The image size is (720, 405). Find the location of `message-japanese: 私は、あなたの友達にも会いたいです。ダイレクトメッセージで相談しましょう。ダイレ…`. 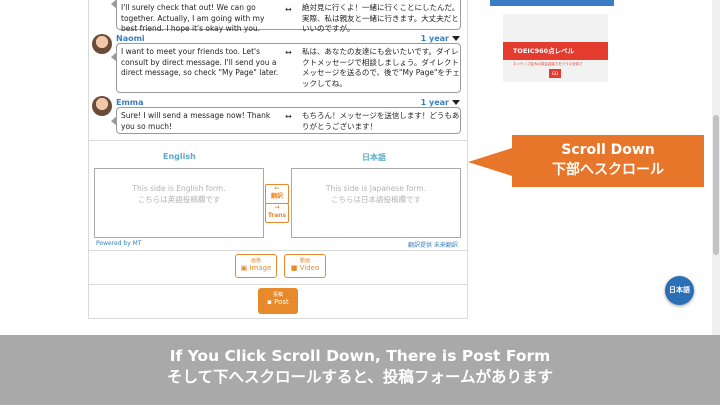

message-japanese: 私は、あなたの友達にも会いたいです。ダイレクトメッセージで相談しましょう。ダイレ… is located at coordinates (381, 67).